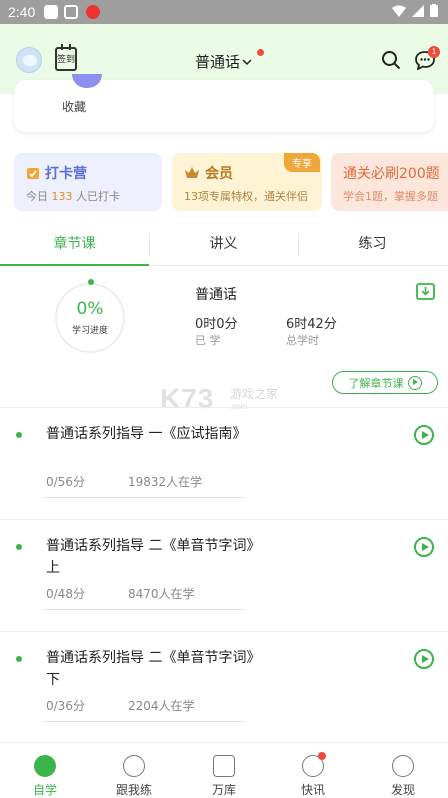 This screenshot has height=798, width=448. I want to click on nav-discover: 发现, so click(403, 770).